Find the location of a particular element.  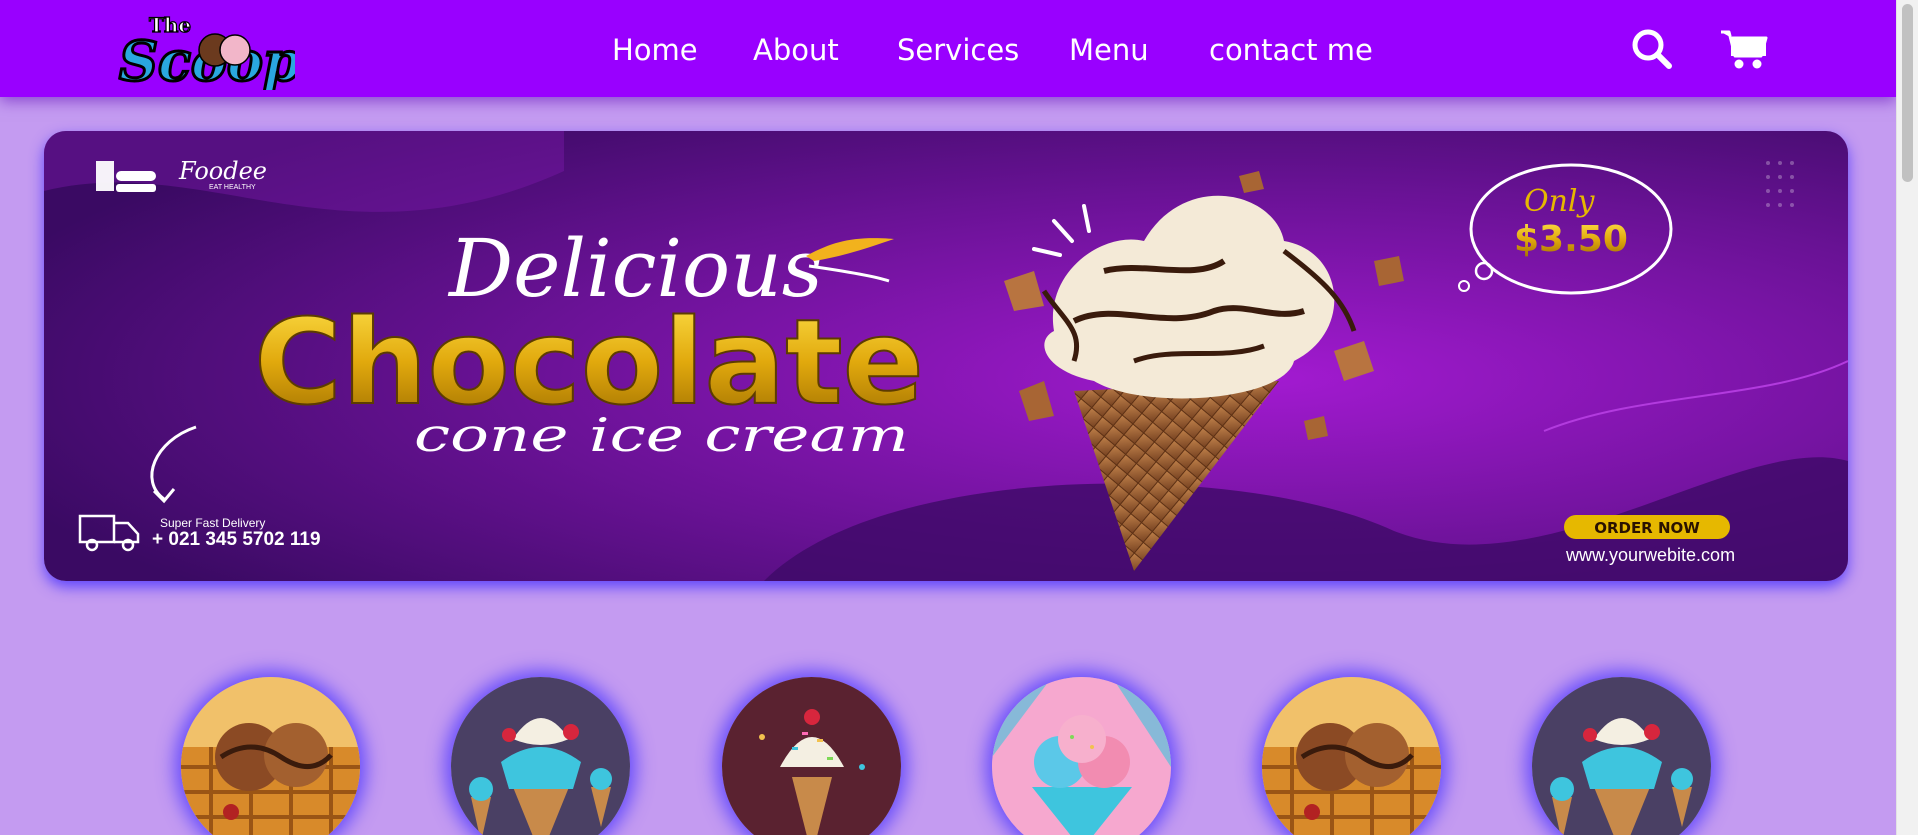

waffle-ice-cream-image is located at coordinates (270, 756).